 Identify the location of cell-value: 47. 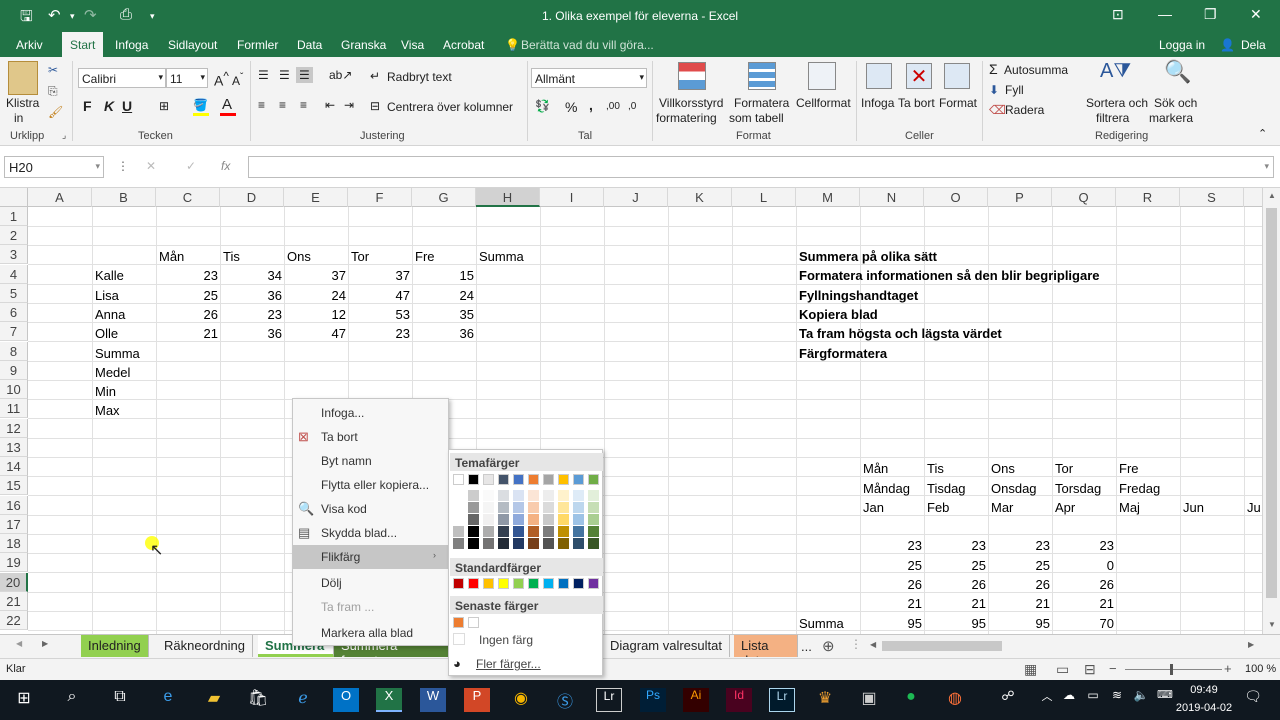
(379, 294).